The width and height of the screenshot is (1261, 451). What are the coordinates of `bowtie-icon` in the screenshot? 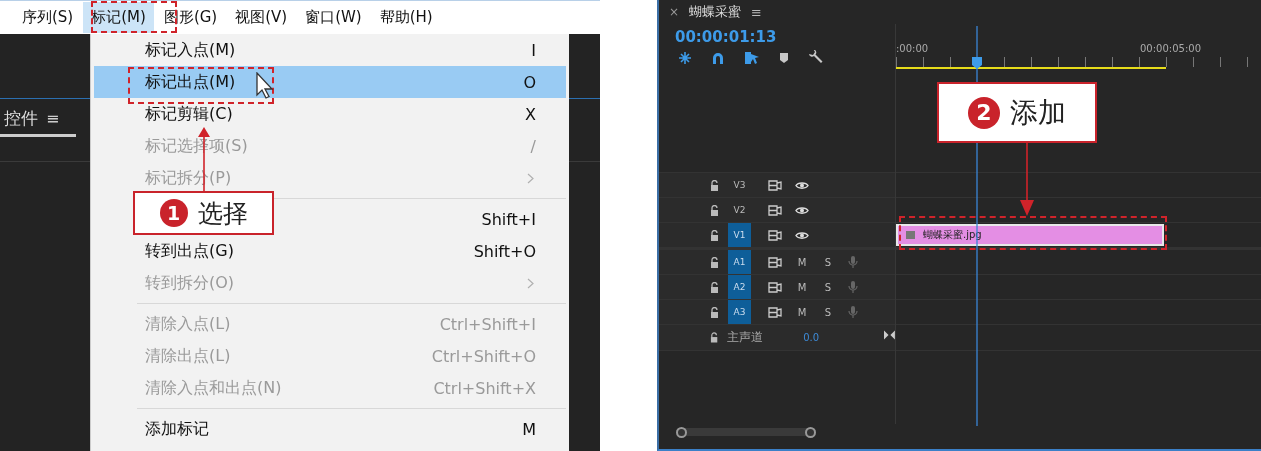 It's located at (889, 334).